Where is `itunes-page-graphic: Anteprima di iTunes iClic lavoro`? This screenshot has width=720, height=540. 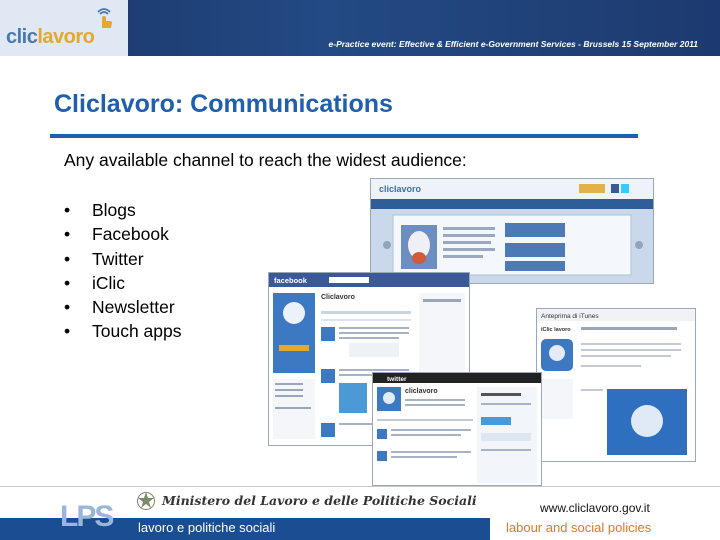 itunes-page-graphic: Anteprima di iTunes iClic lavoro is located at coordinates (616, 385).